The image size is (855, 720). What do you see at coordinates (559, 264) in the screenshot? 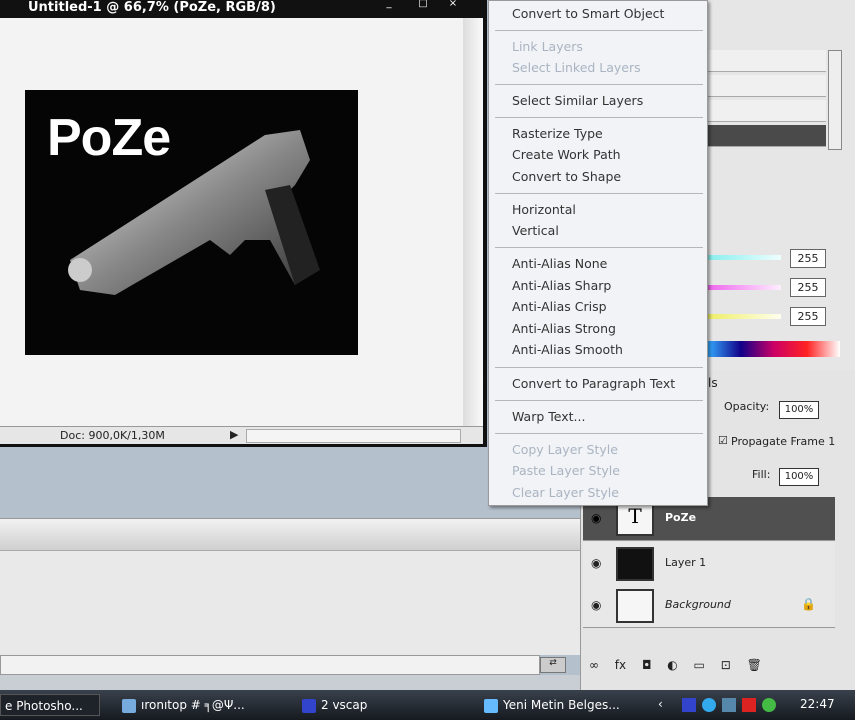
I see `menu-item-anti-alias-none: Anti-Alias None` at bounding box center [559, 264].